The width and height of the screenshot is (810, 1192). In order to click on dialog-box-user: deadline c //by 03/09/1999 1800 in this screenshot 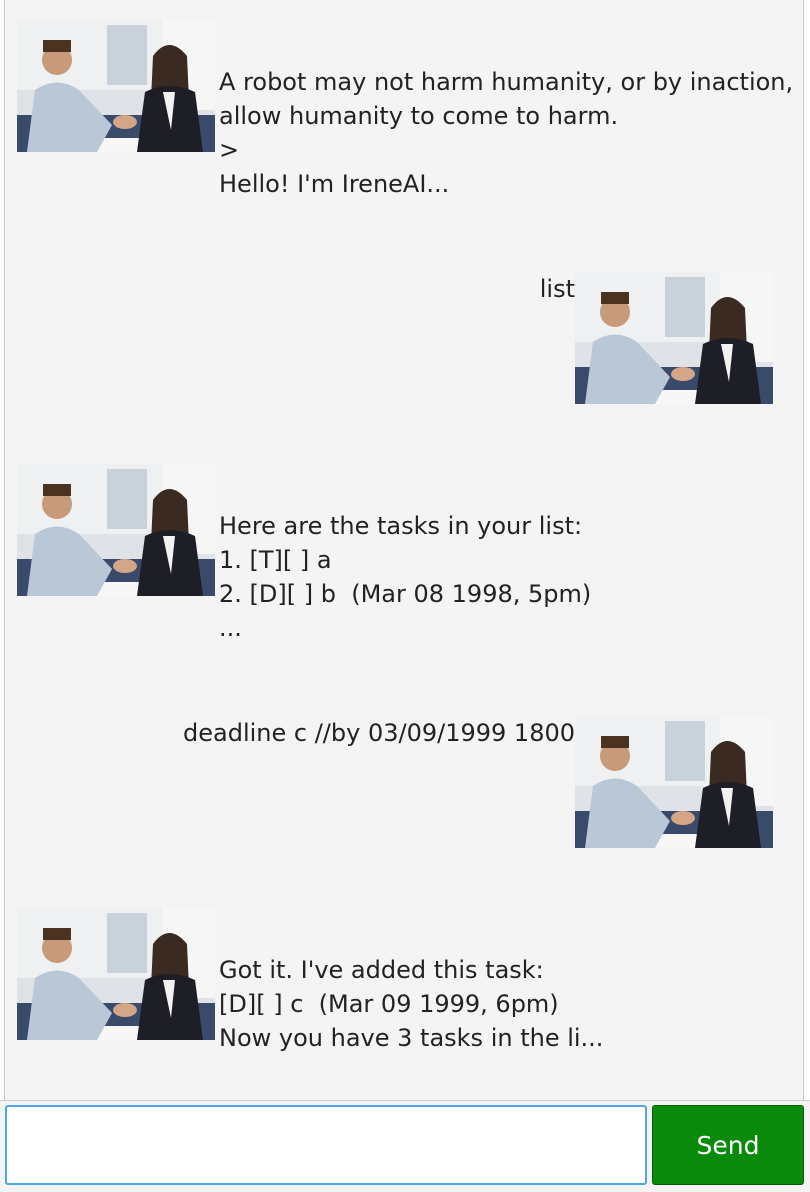, I will do `click(395, 782)`.